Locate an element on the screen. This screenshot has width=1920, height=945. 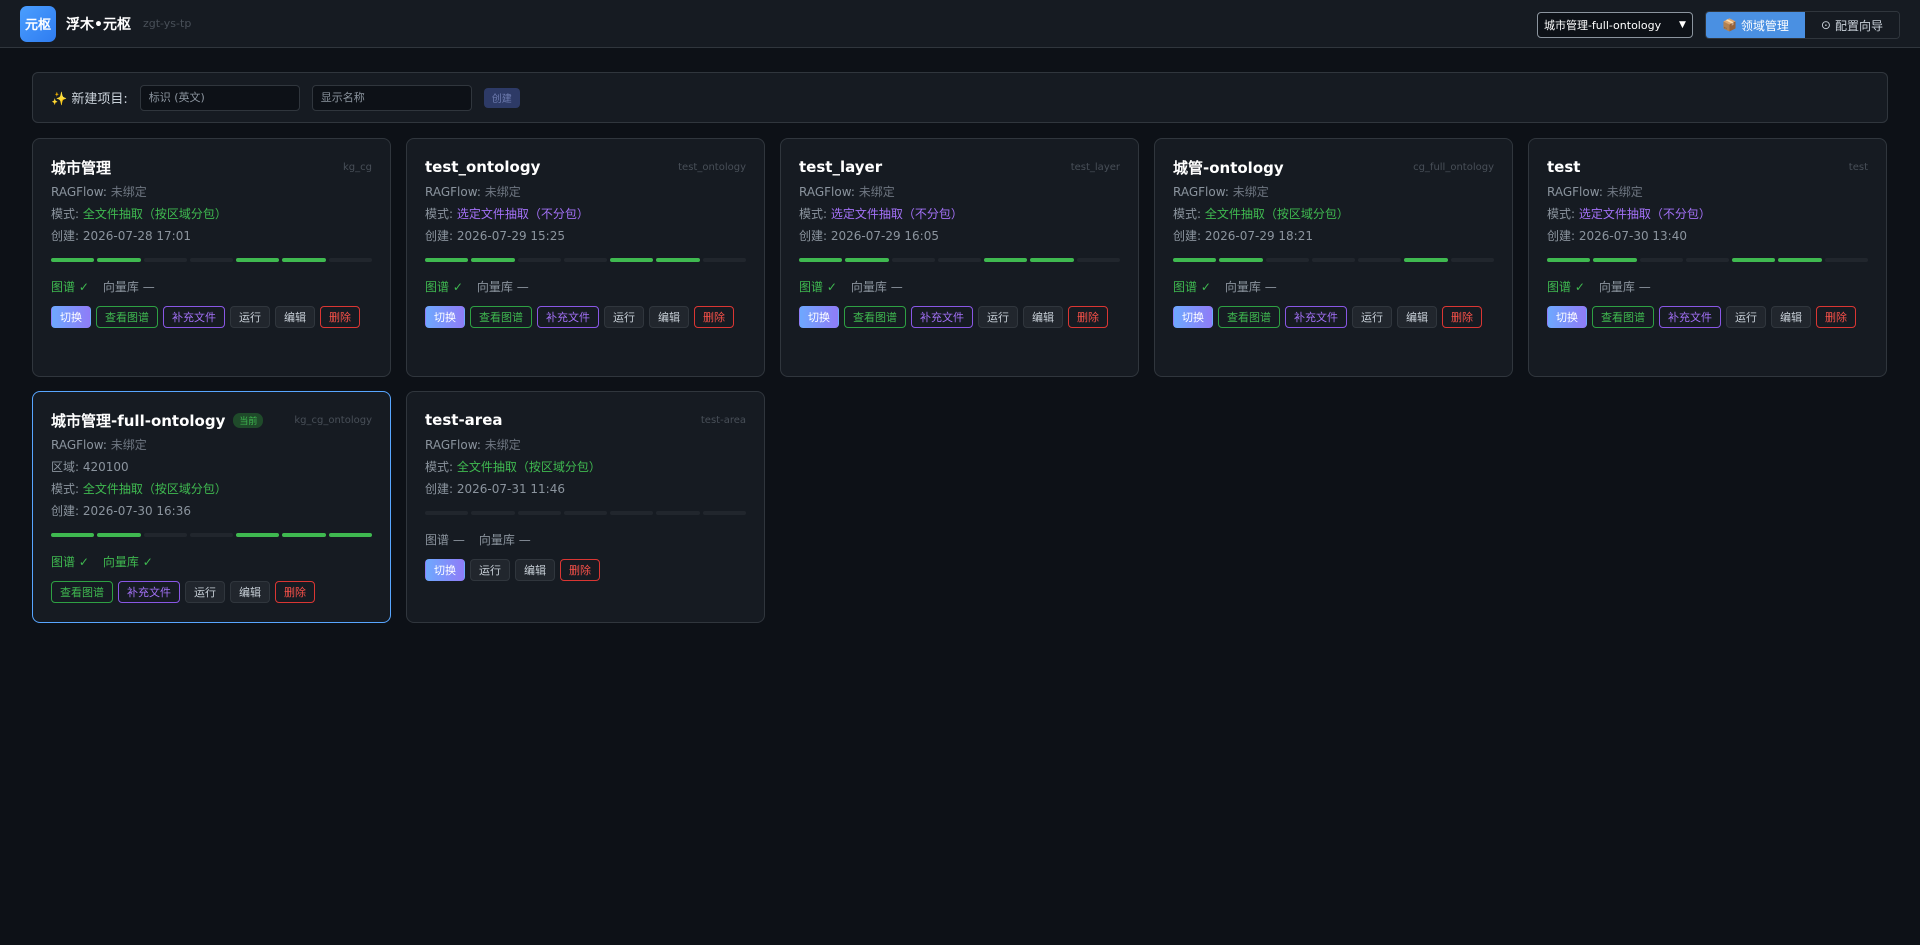
nav-config-wizard: ⊙ 配置向导 is located at coordinates (1851, 25).